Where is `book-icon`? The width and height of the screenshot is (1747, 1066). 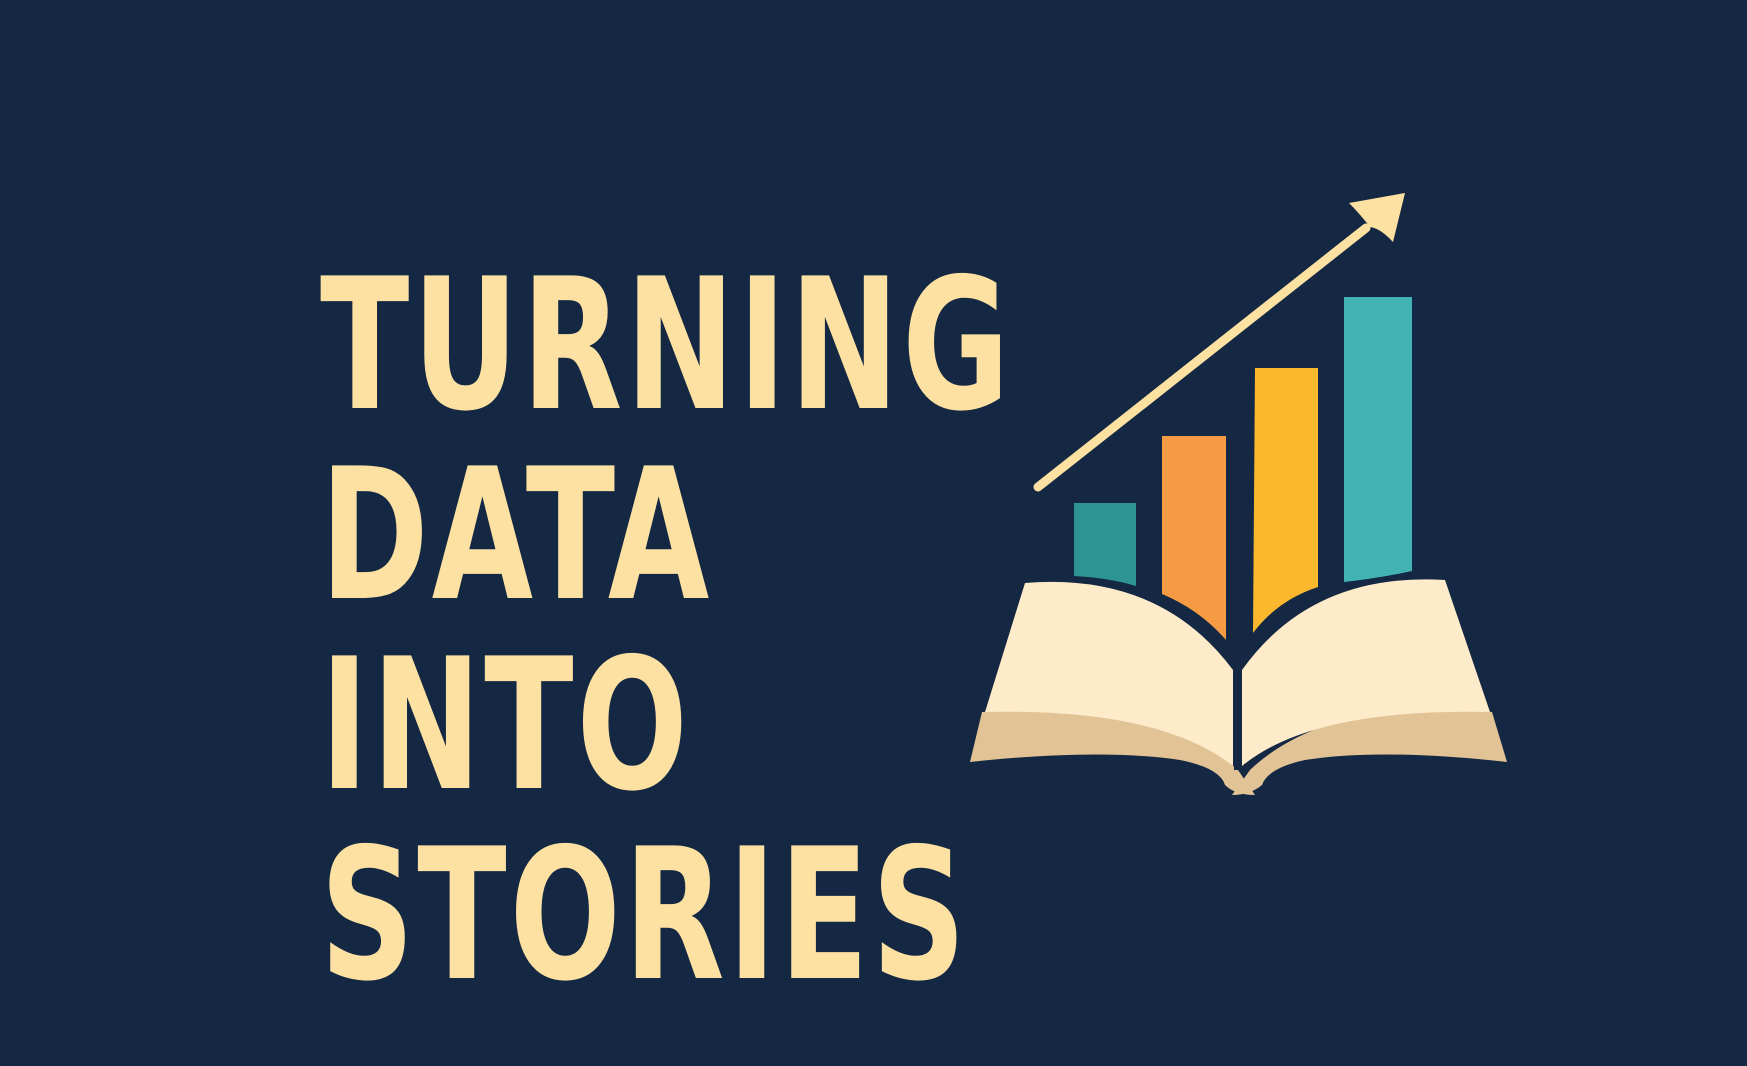
book-icon is located at coordinates (1238, 687).